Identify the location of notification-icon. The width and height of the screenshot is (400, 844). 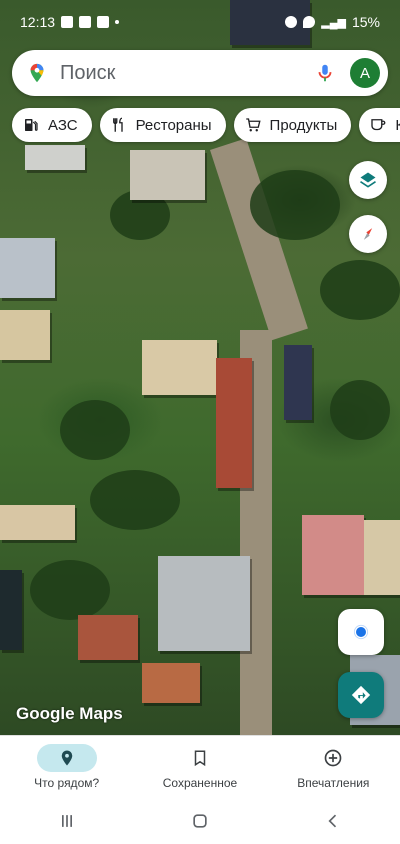
(85, 22).